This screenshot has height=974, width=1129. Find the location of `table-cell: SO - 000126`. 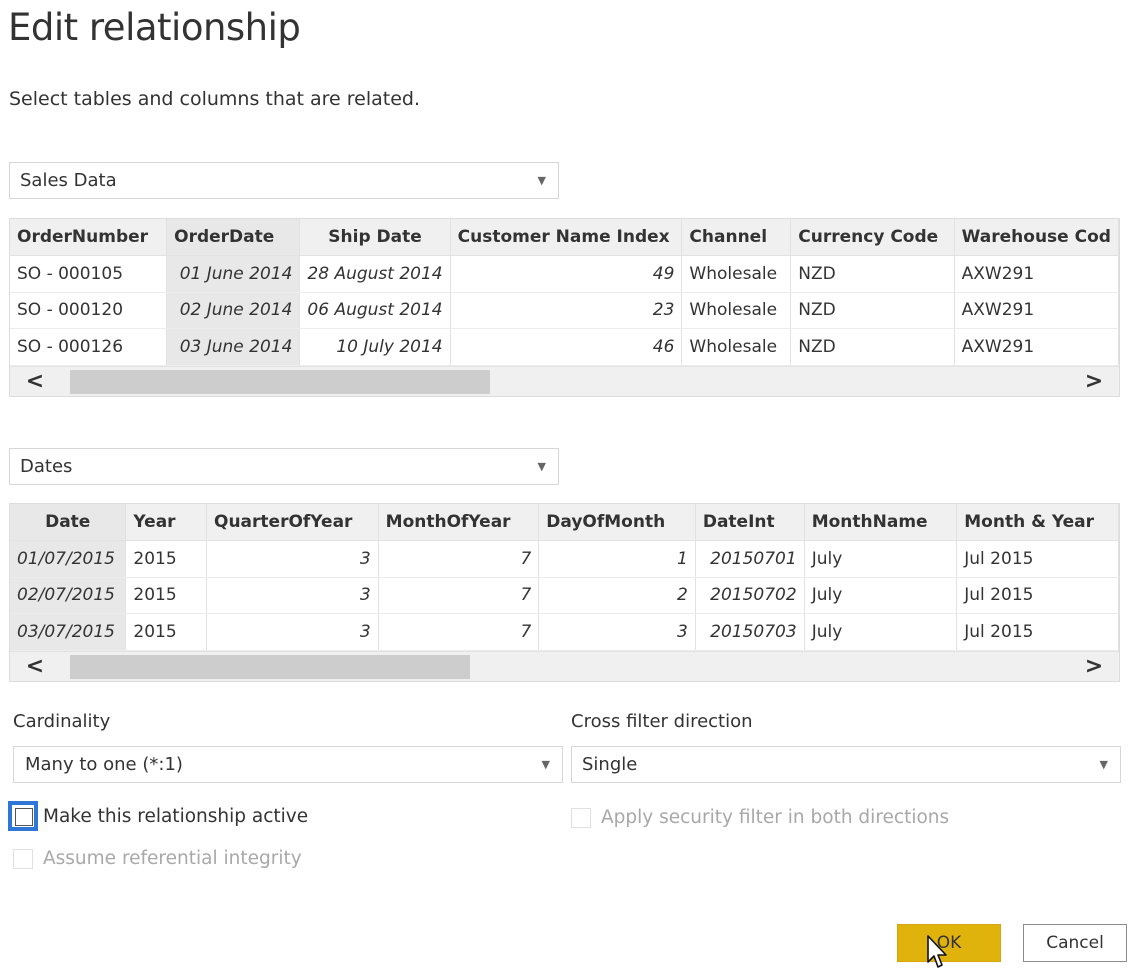

table-cell: SO - 000126 is located at coordinates (89, 347).